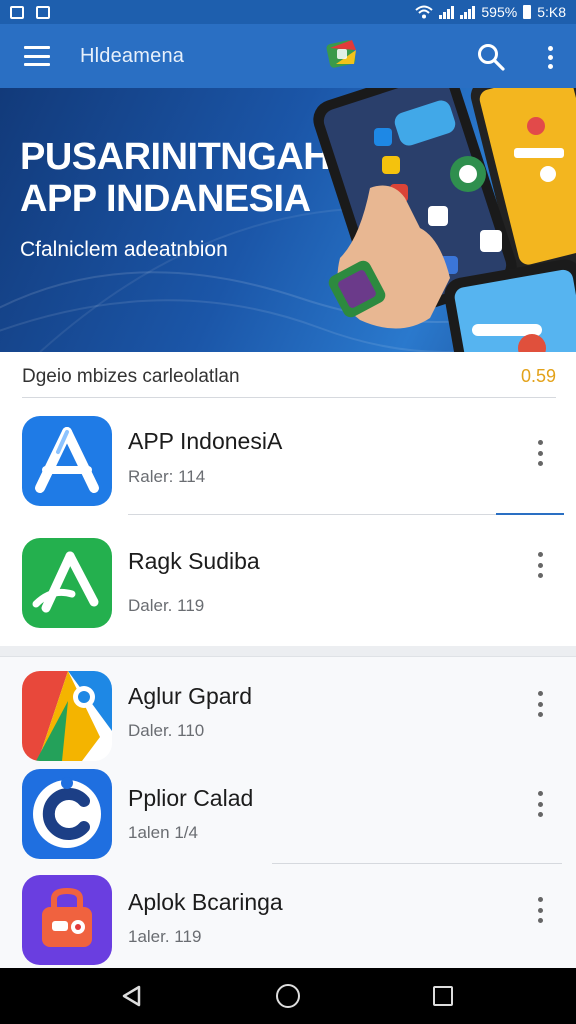 Image resolution: width=576 pixels, height=1024 pixels. Describe the element at coordinates (443, 996) in the screenshot. I see `recents-icon` at that location.